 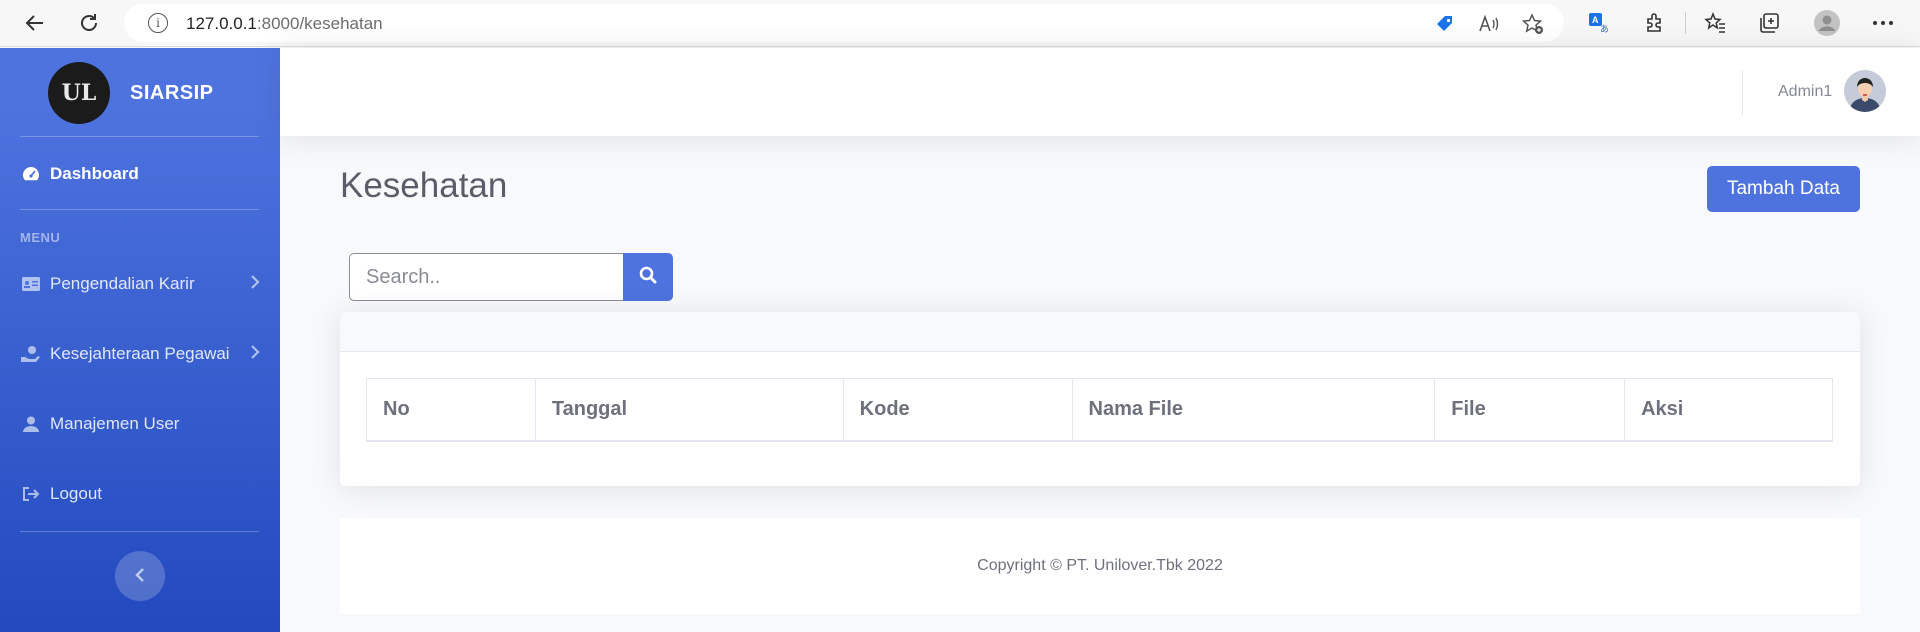 I want to click on more-options-icon, so click(x=1883, y=23).